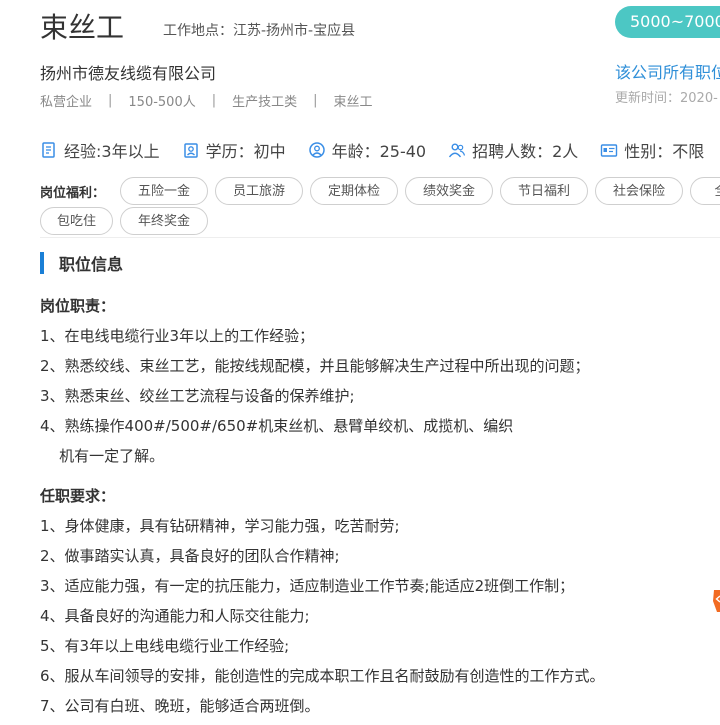 The width and height of the screenshot is (720, 725). What do you see at coordinates (639, 191) in the screenshot?
I see `welfare-tag: 社会保险` at bounding box center [639, 191].